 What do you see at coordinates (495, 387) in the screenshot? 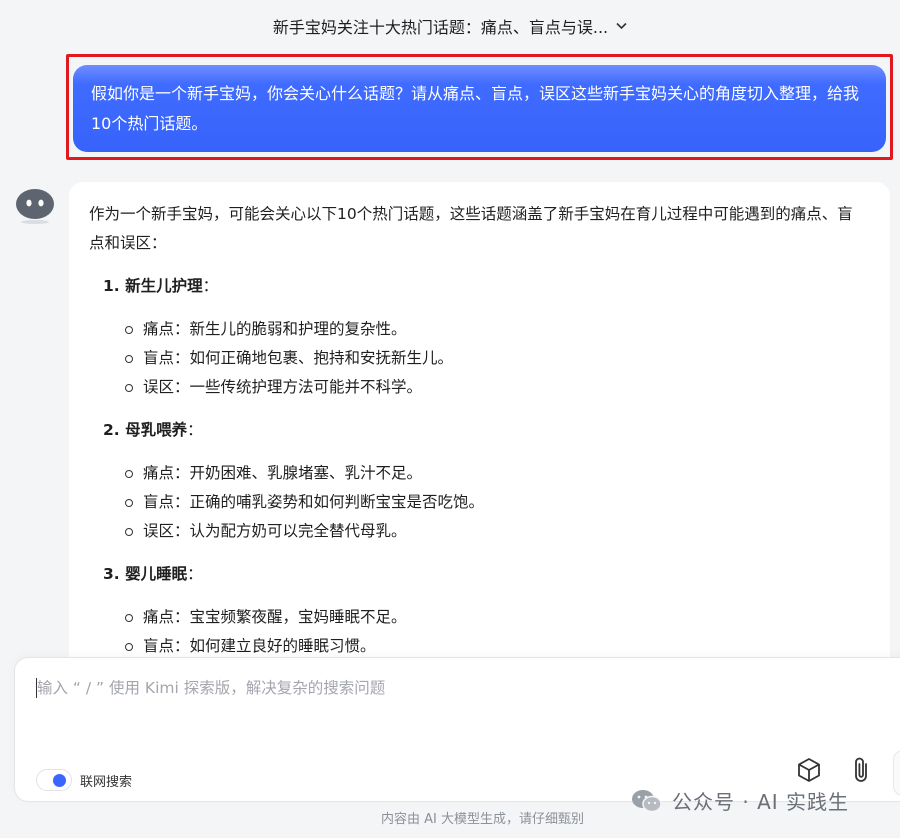
I see `list-item: 误区：一些传统护理方法可能并不科学。` at bounding box center [495, 387].